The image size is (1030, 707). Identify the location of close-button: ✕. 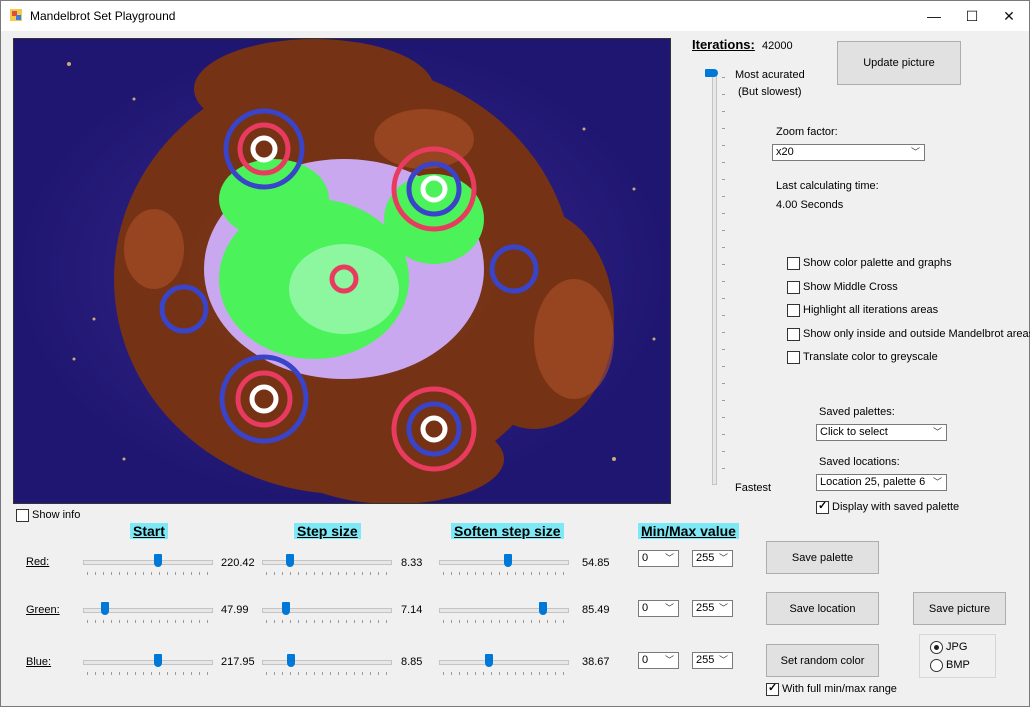
(1009, 16).